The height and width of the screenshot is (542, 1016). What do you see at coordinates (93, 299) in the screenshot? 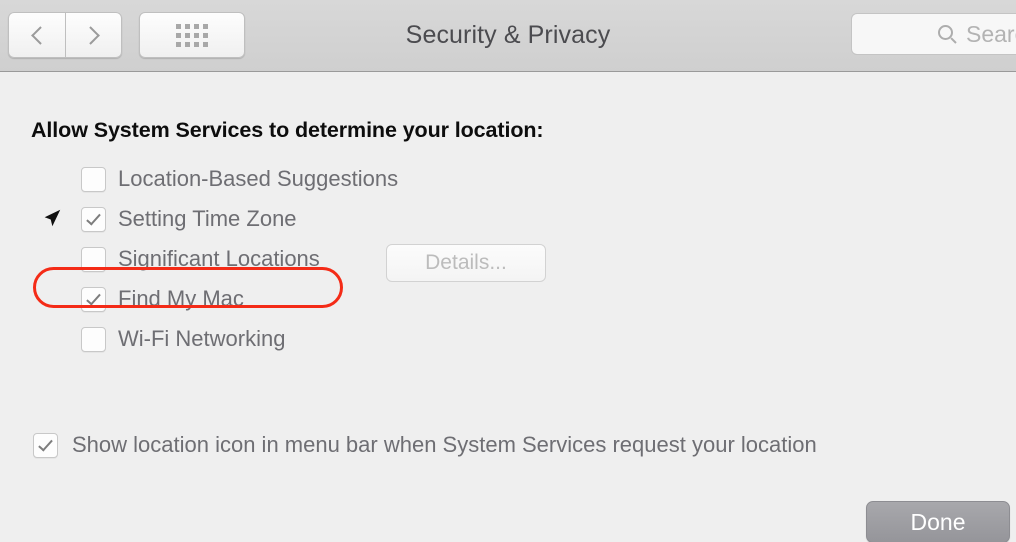
I see `checkbox-find-my-mac` at bounding box center [93, 299].